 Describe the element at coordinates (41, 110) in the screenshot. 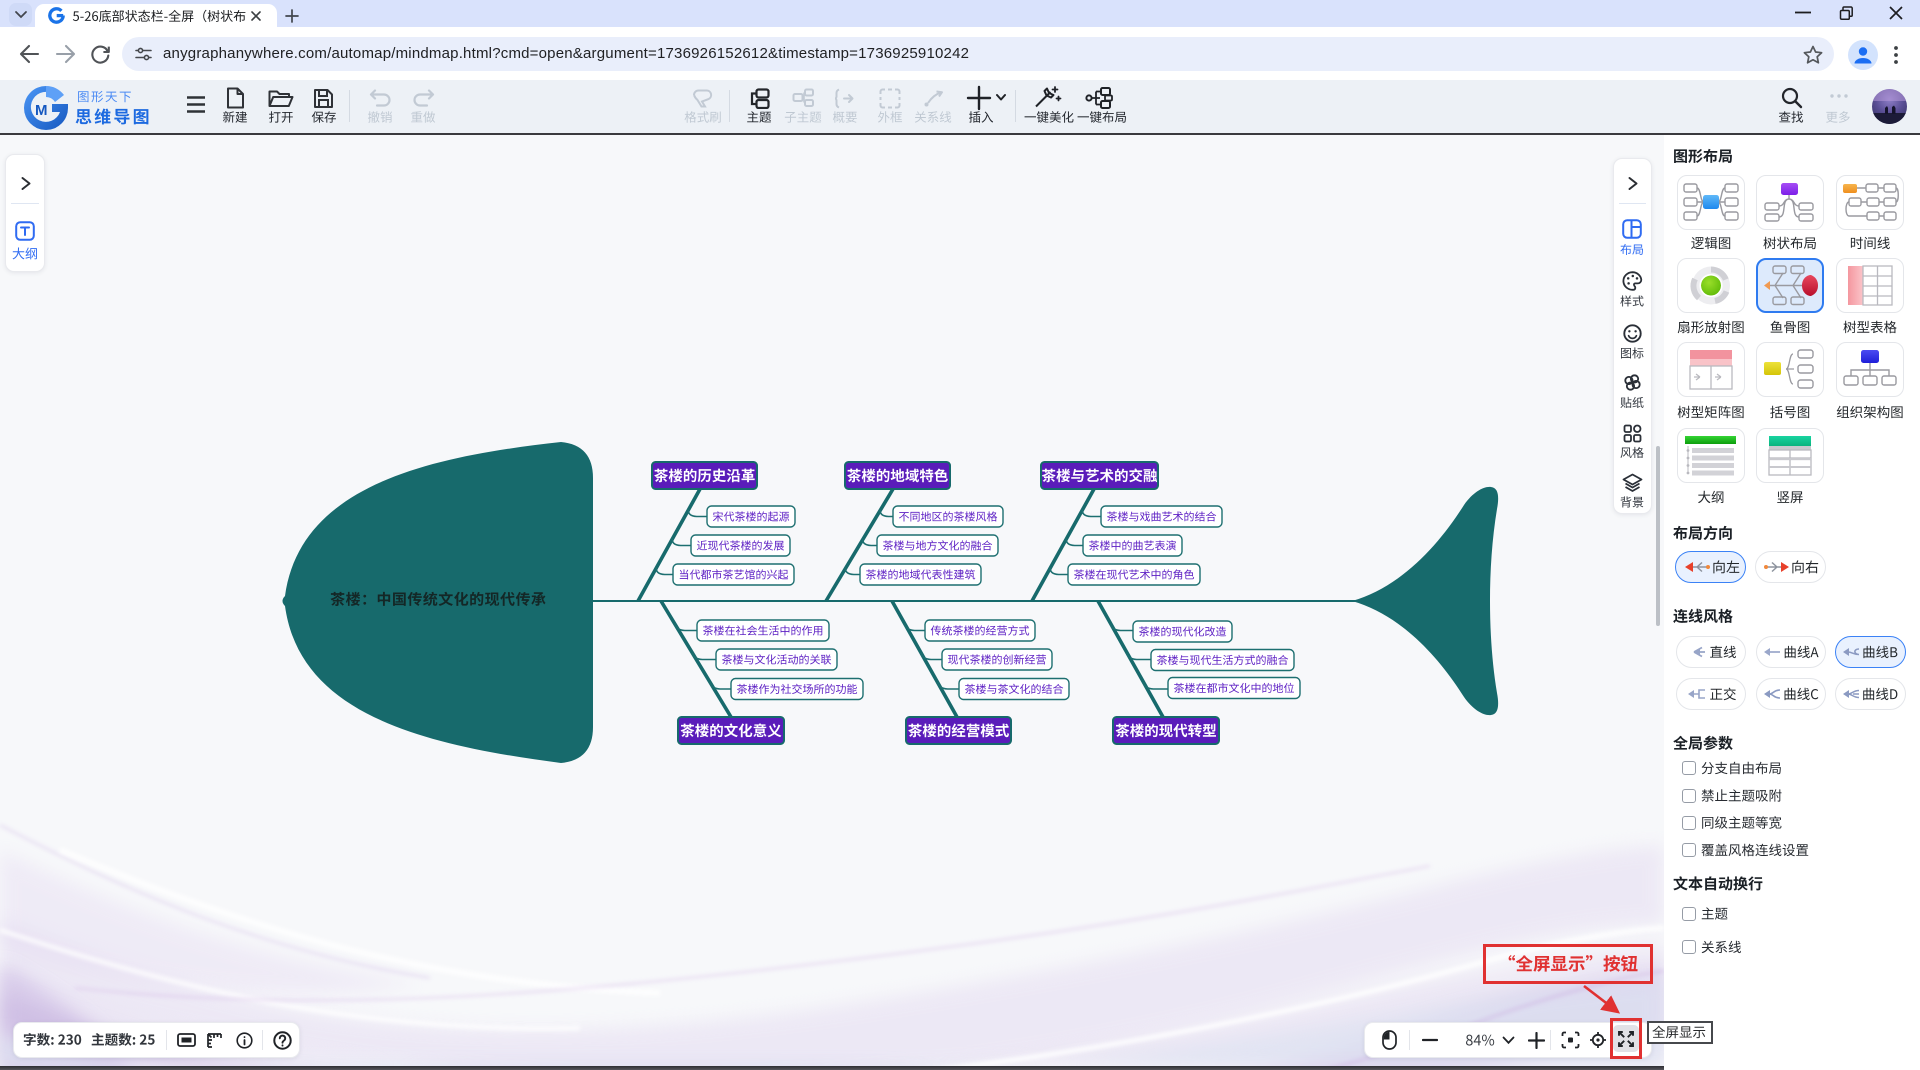

I see `svg-text: M` at that location.